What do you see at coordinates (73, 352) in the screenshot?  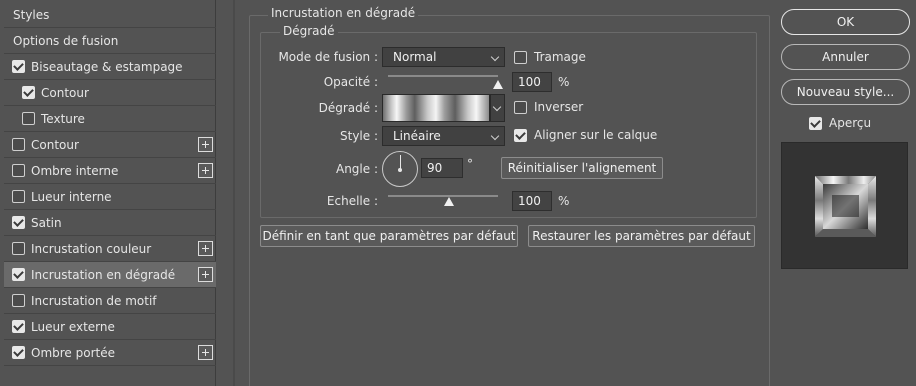 I see `style-list-label: Ombre portée` at bounding box center [73, 352].